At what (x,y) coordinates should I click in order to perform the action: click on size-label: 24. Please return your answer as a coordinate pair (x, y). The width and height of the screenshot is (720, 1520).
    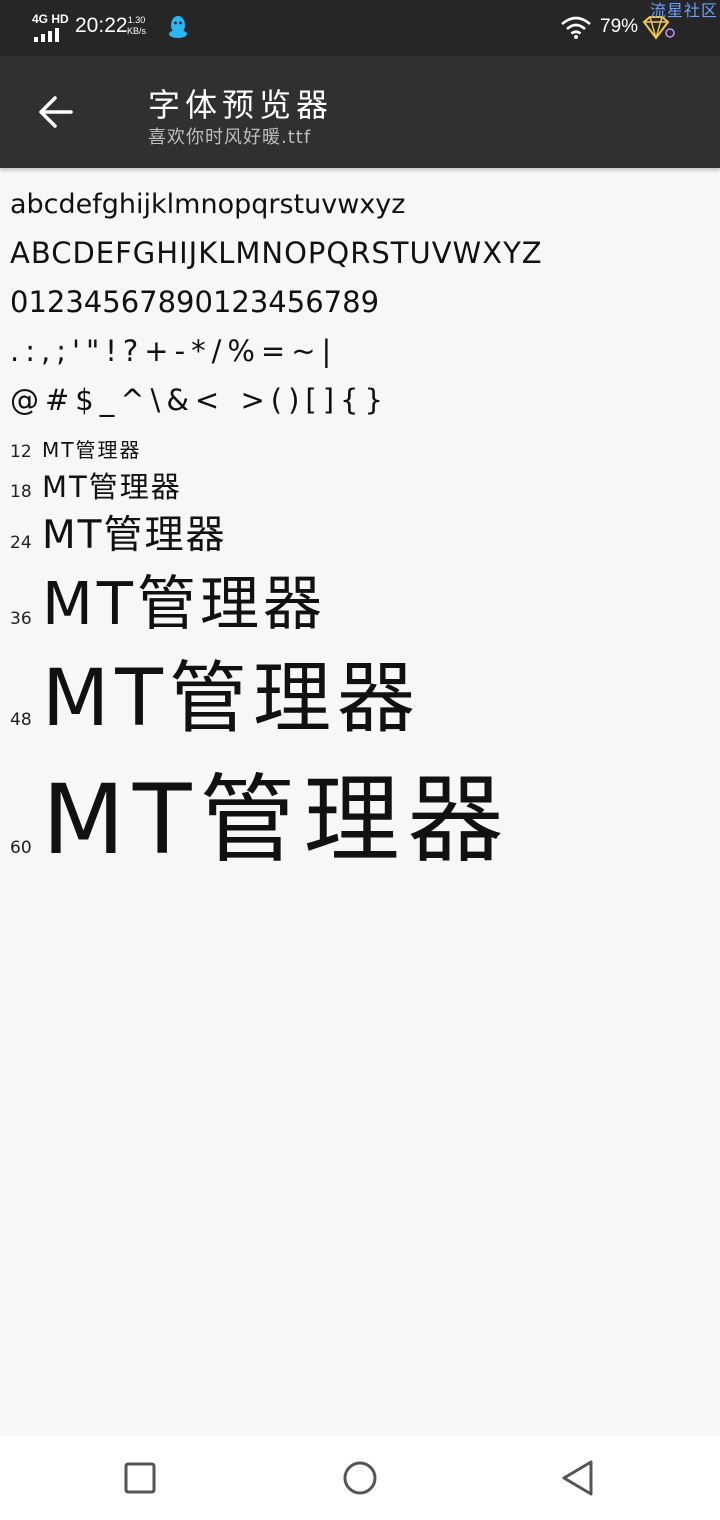
    Looking at the image, I should click on (21, 543).